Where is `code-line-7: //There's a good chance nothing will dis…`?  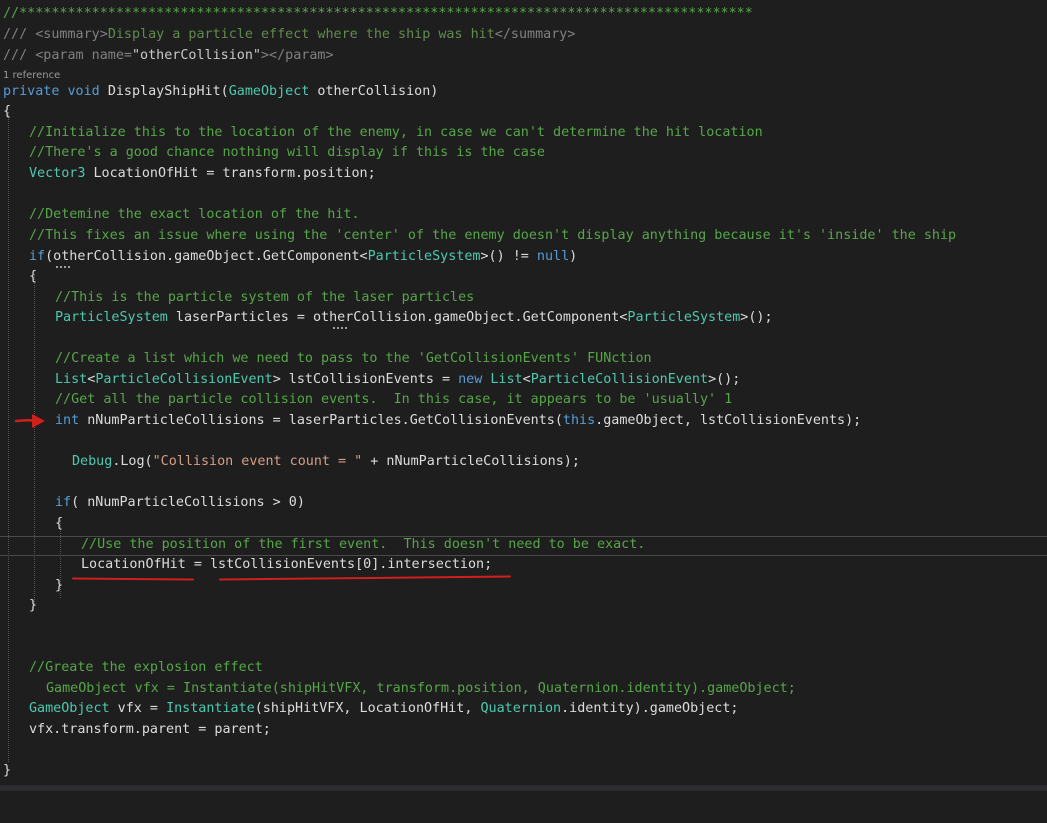 code-line-7: //There's a good chance nothing will dis… is located at coordinates (523, 153).